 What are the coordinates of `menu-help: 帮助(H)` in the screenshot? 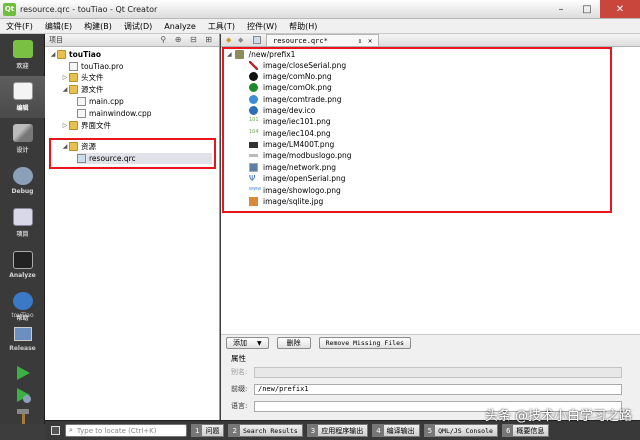 It's located at (303, 26).